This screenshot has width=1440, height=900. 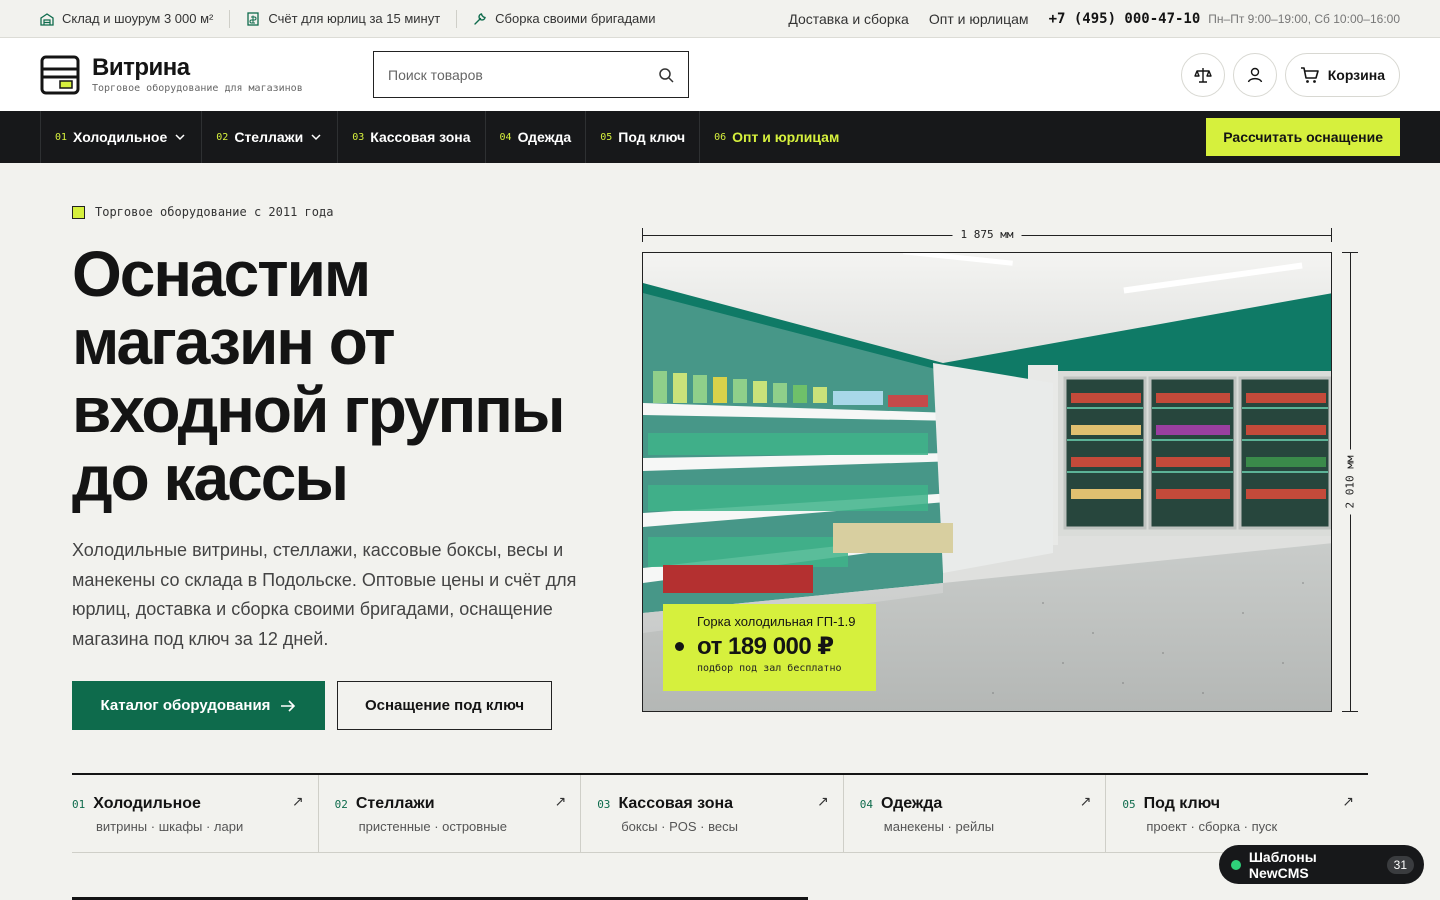 I want to click on eyebrow-text: Торговое оборудование с 2011 года, so click(x=214, y=212).